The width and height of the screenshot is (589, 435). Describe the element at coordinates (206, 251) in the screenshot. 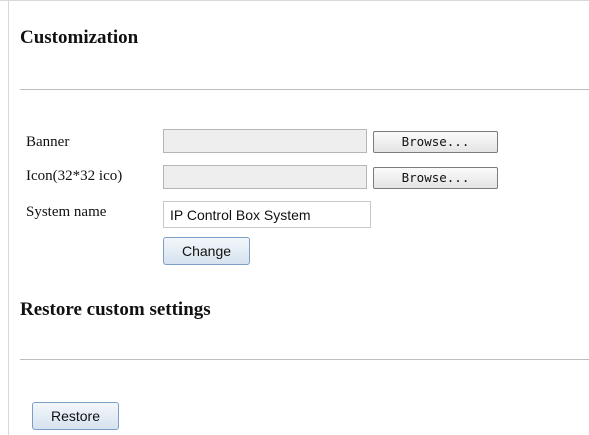

I see `change-button: Change` at that location.